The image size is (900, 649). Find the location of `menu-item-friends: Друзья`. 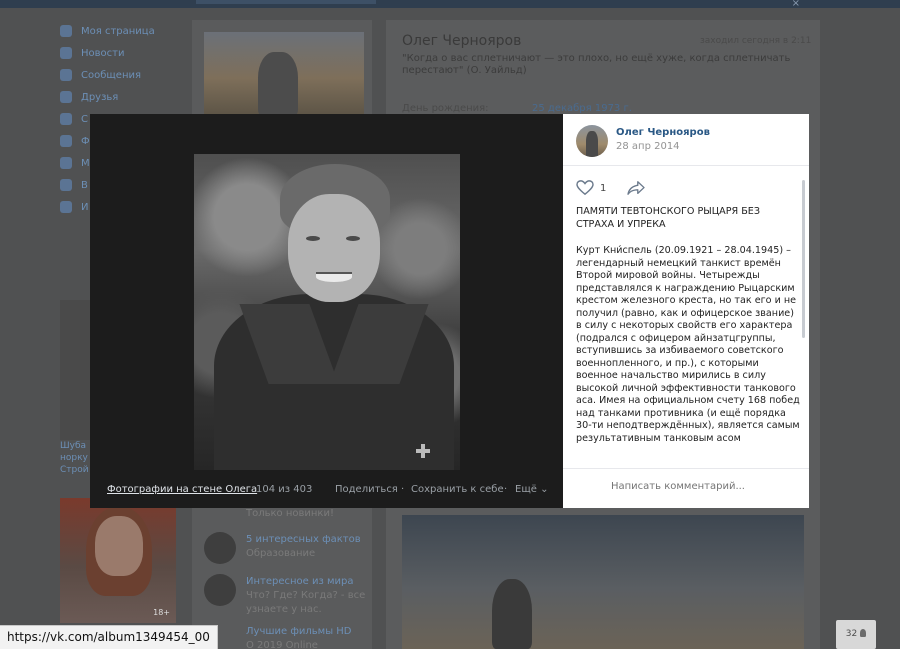

menu-item-friends: Друзья is located at coordinates (120, 97).